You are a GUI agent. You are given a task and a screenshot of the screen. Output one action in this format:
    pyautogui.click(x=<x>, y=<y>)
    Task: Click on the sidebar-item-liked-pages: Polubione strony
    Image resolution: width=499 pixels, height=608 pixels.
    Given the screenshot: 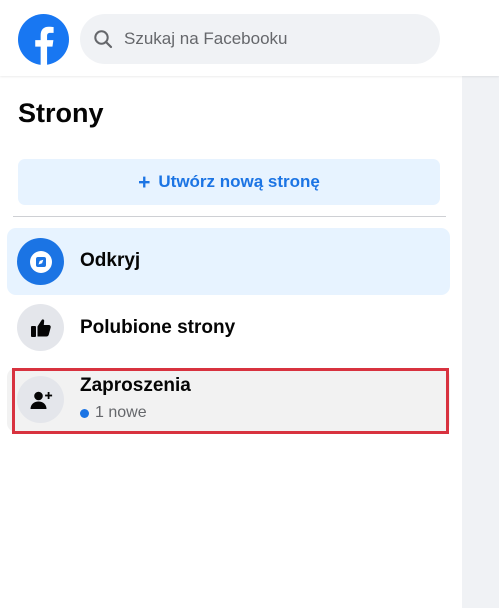 What is the action you would take?
    pyautogui.click(x=228, y=328)
    